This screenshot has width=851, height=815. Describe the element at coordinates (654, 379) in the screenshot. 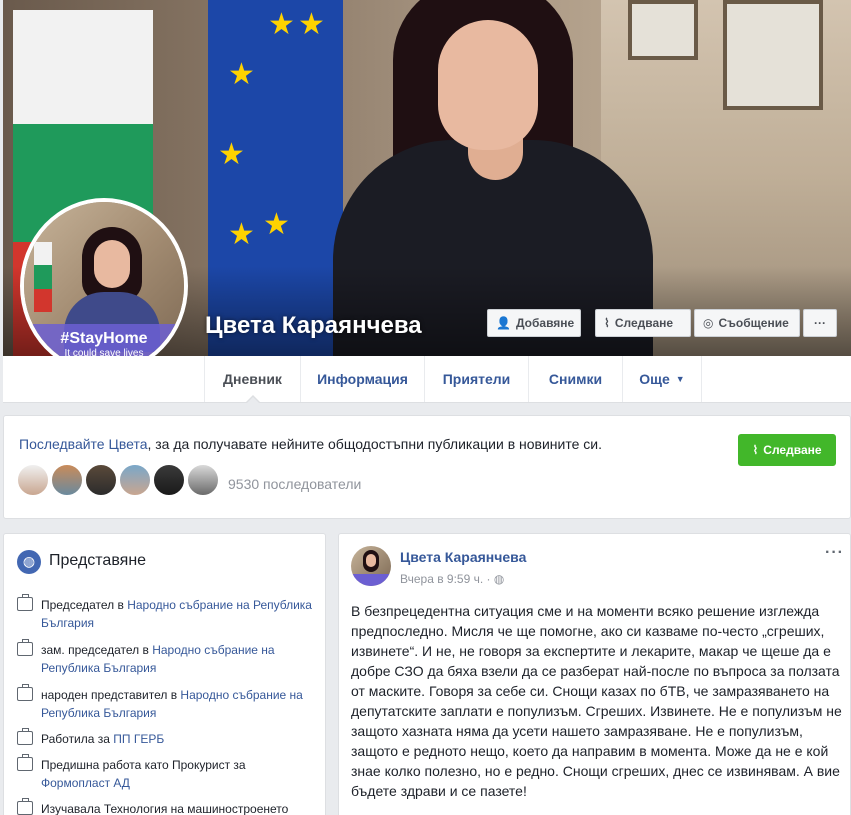

I see `tab-more-label: Още` at that location.